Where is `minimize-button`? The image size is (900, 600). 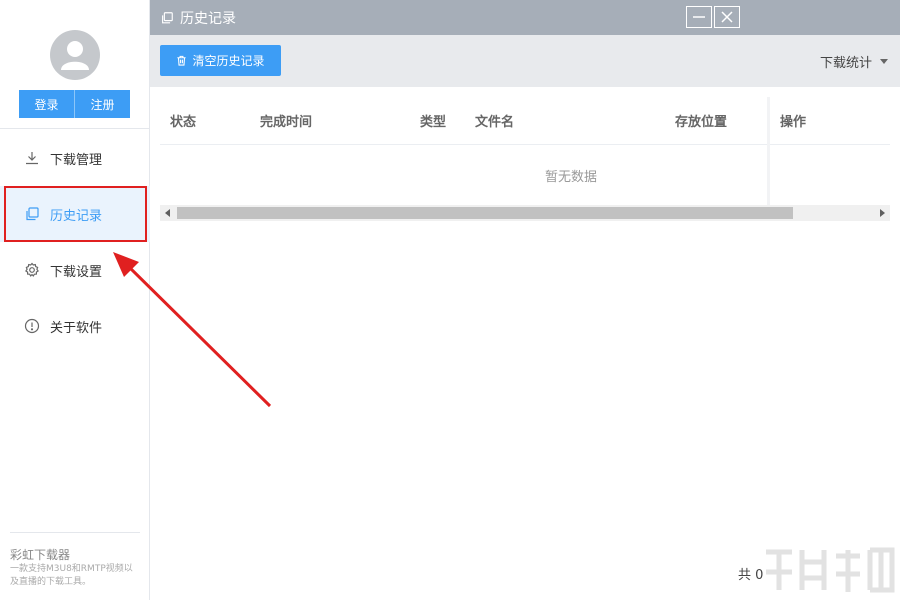 minimize-button is located at coordinates (699, 17).